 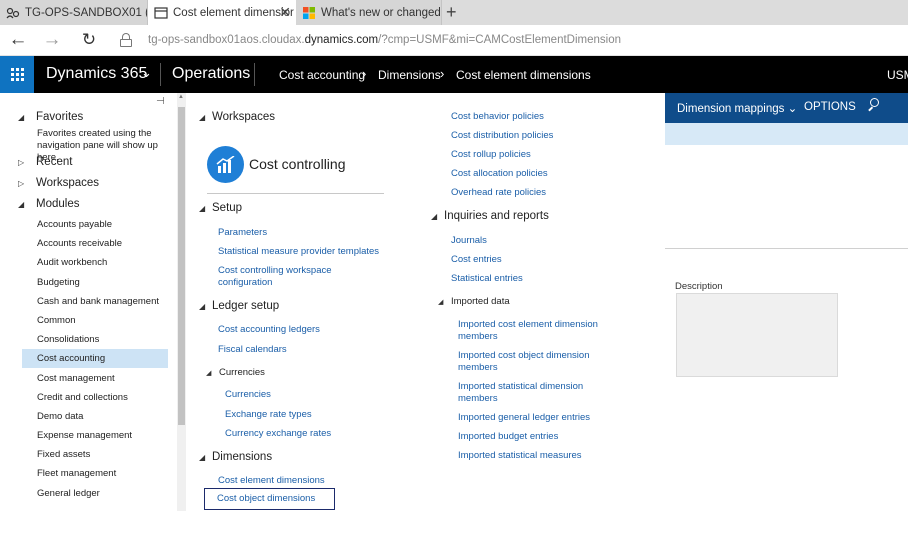 What do you see at coordinates (181, 266) in the screenshot?
I see `scrollbar-thumb` at bounding box center [181, 266].